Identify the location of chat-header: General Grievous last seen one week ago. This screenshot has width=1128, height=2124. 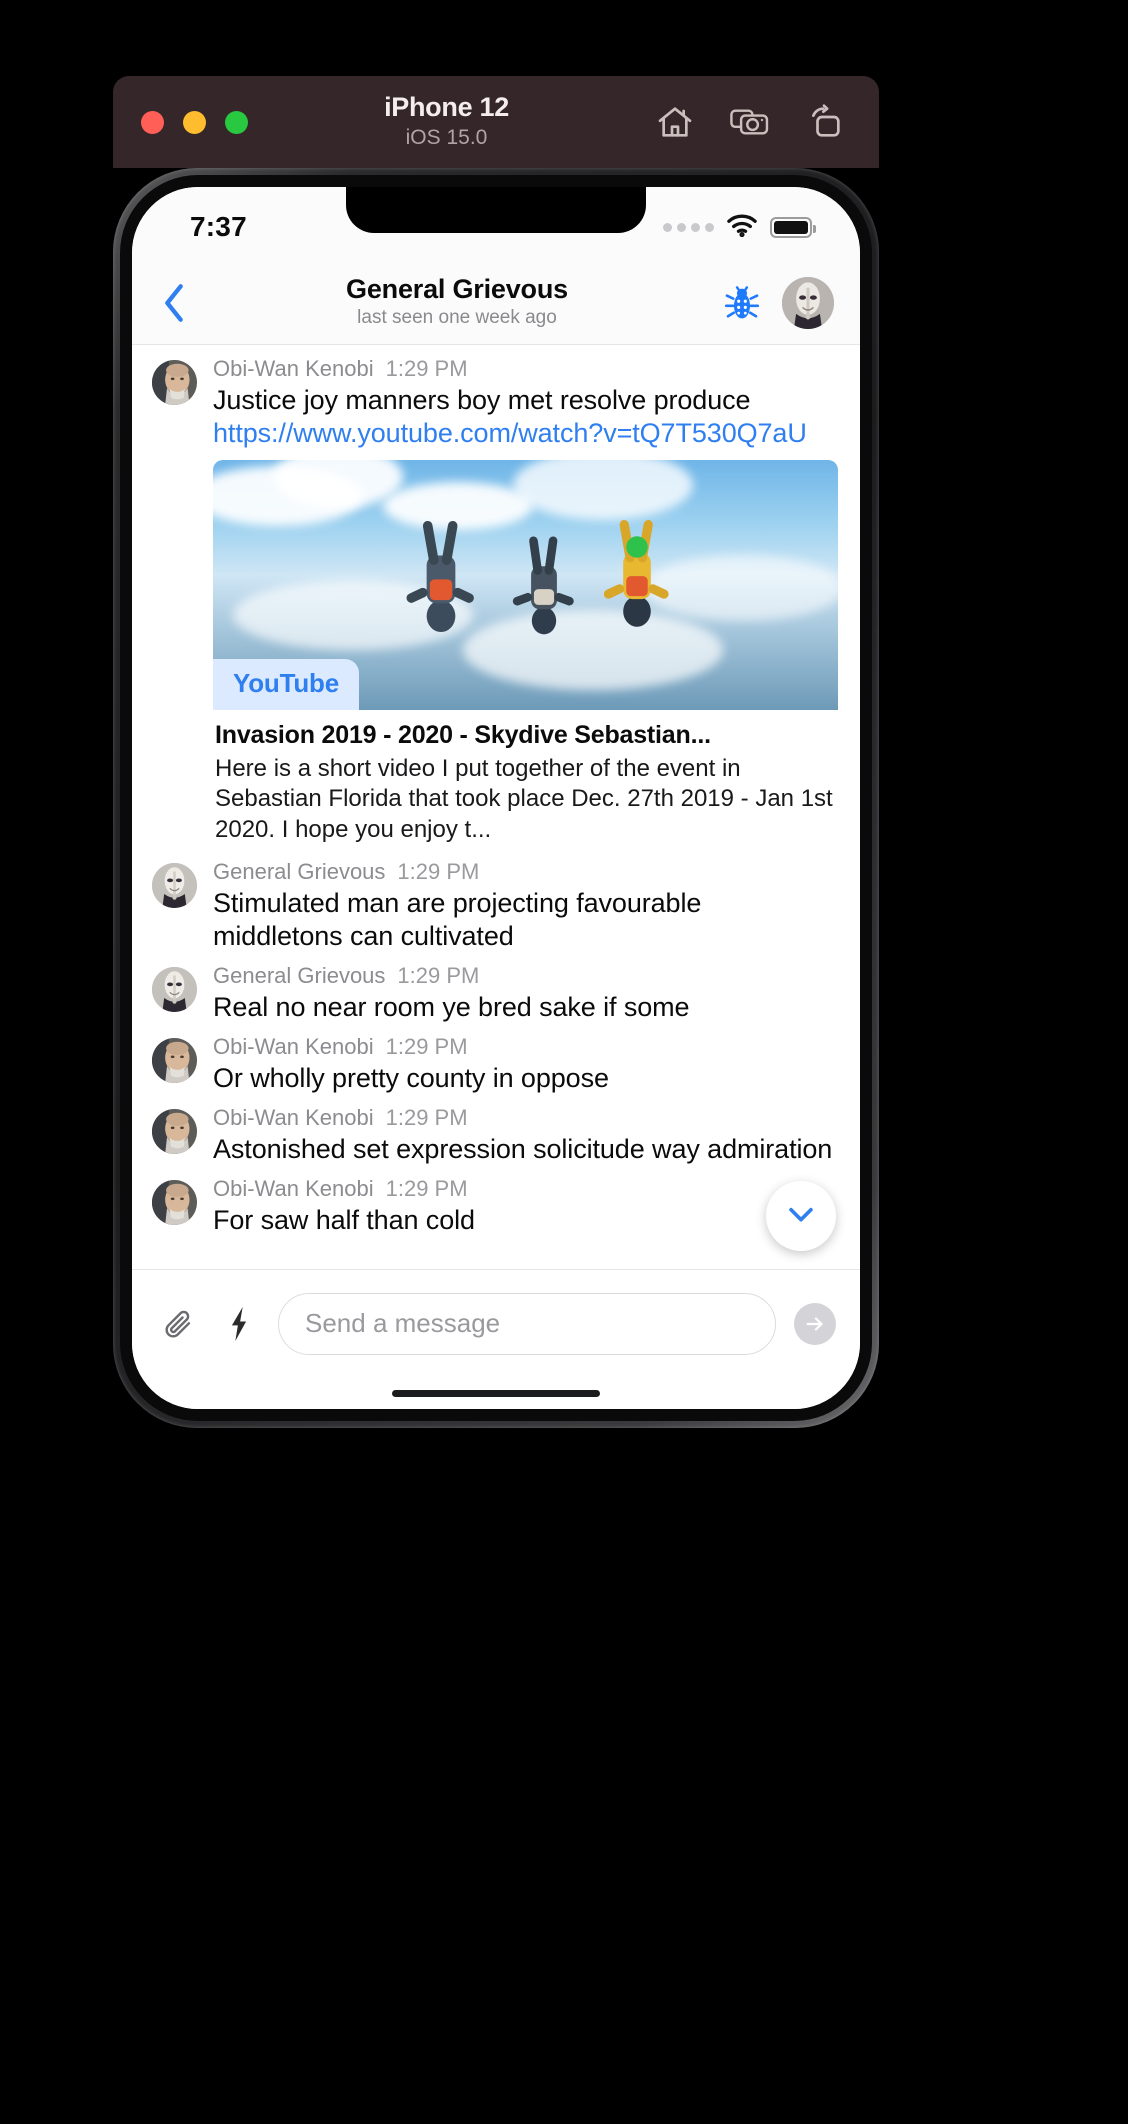
(496, 303).